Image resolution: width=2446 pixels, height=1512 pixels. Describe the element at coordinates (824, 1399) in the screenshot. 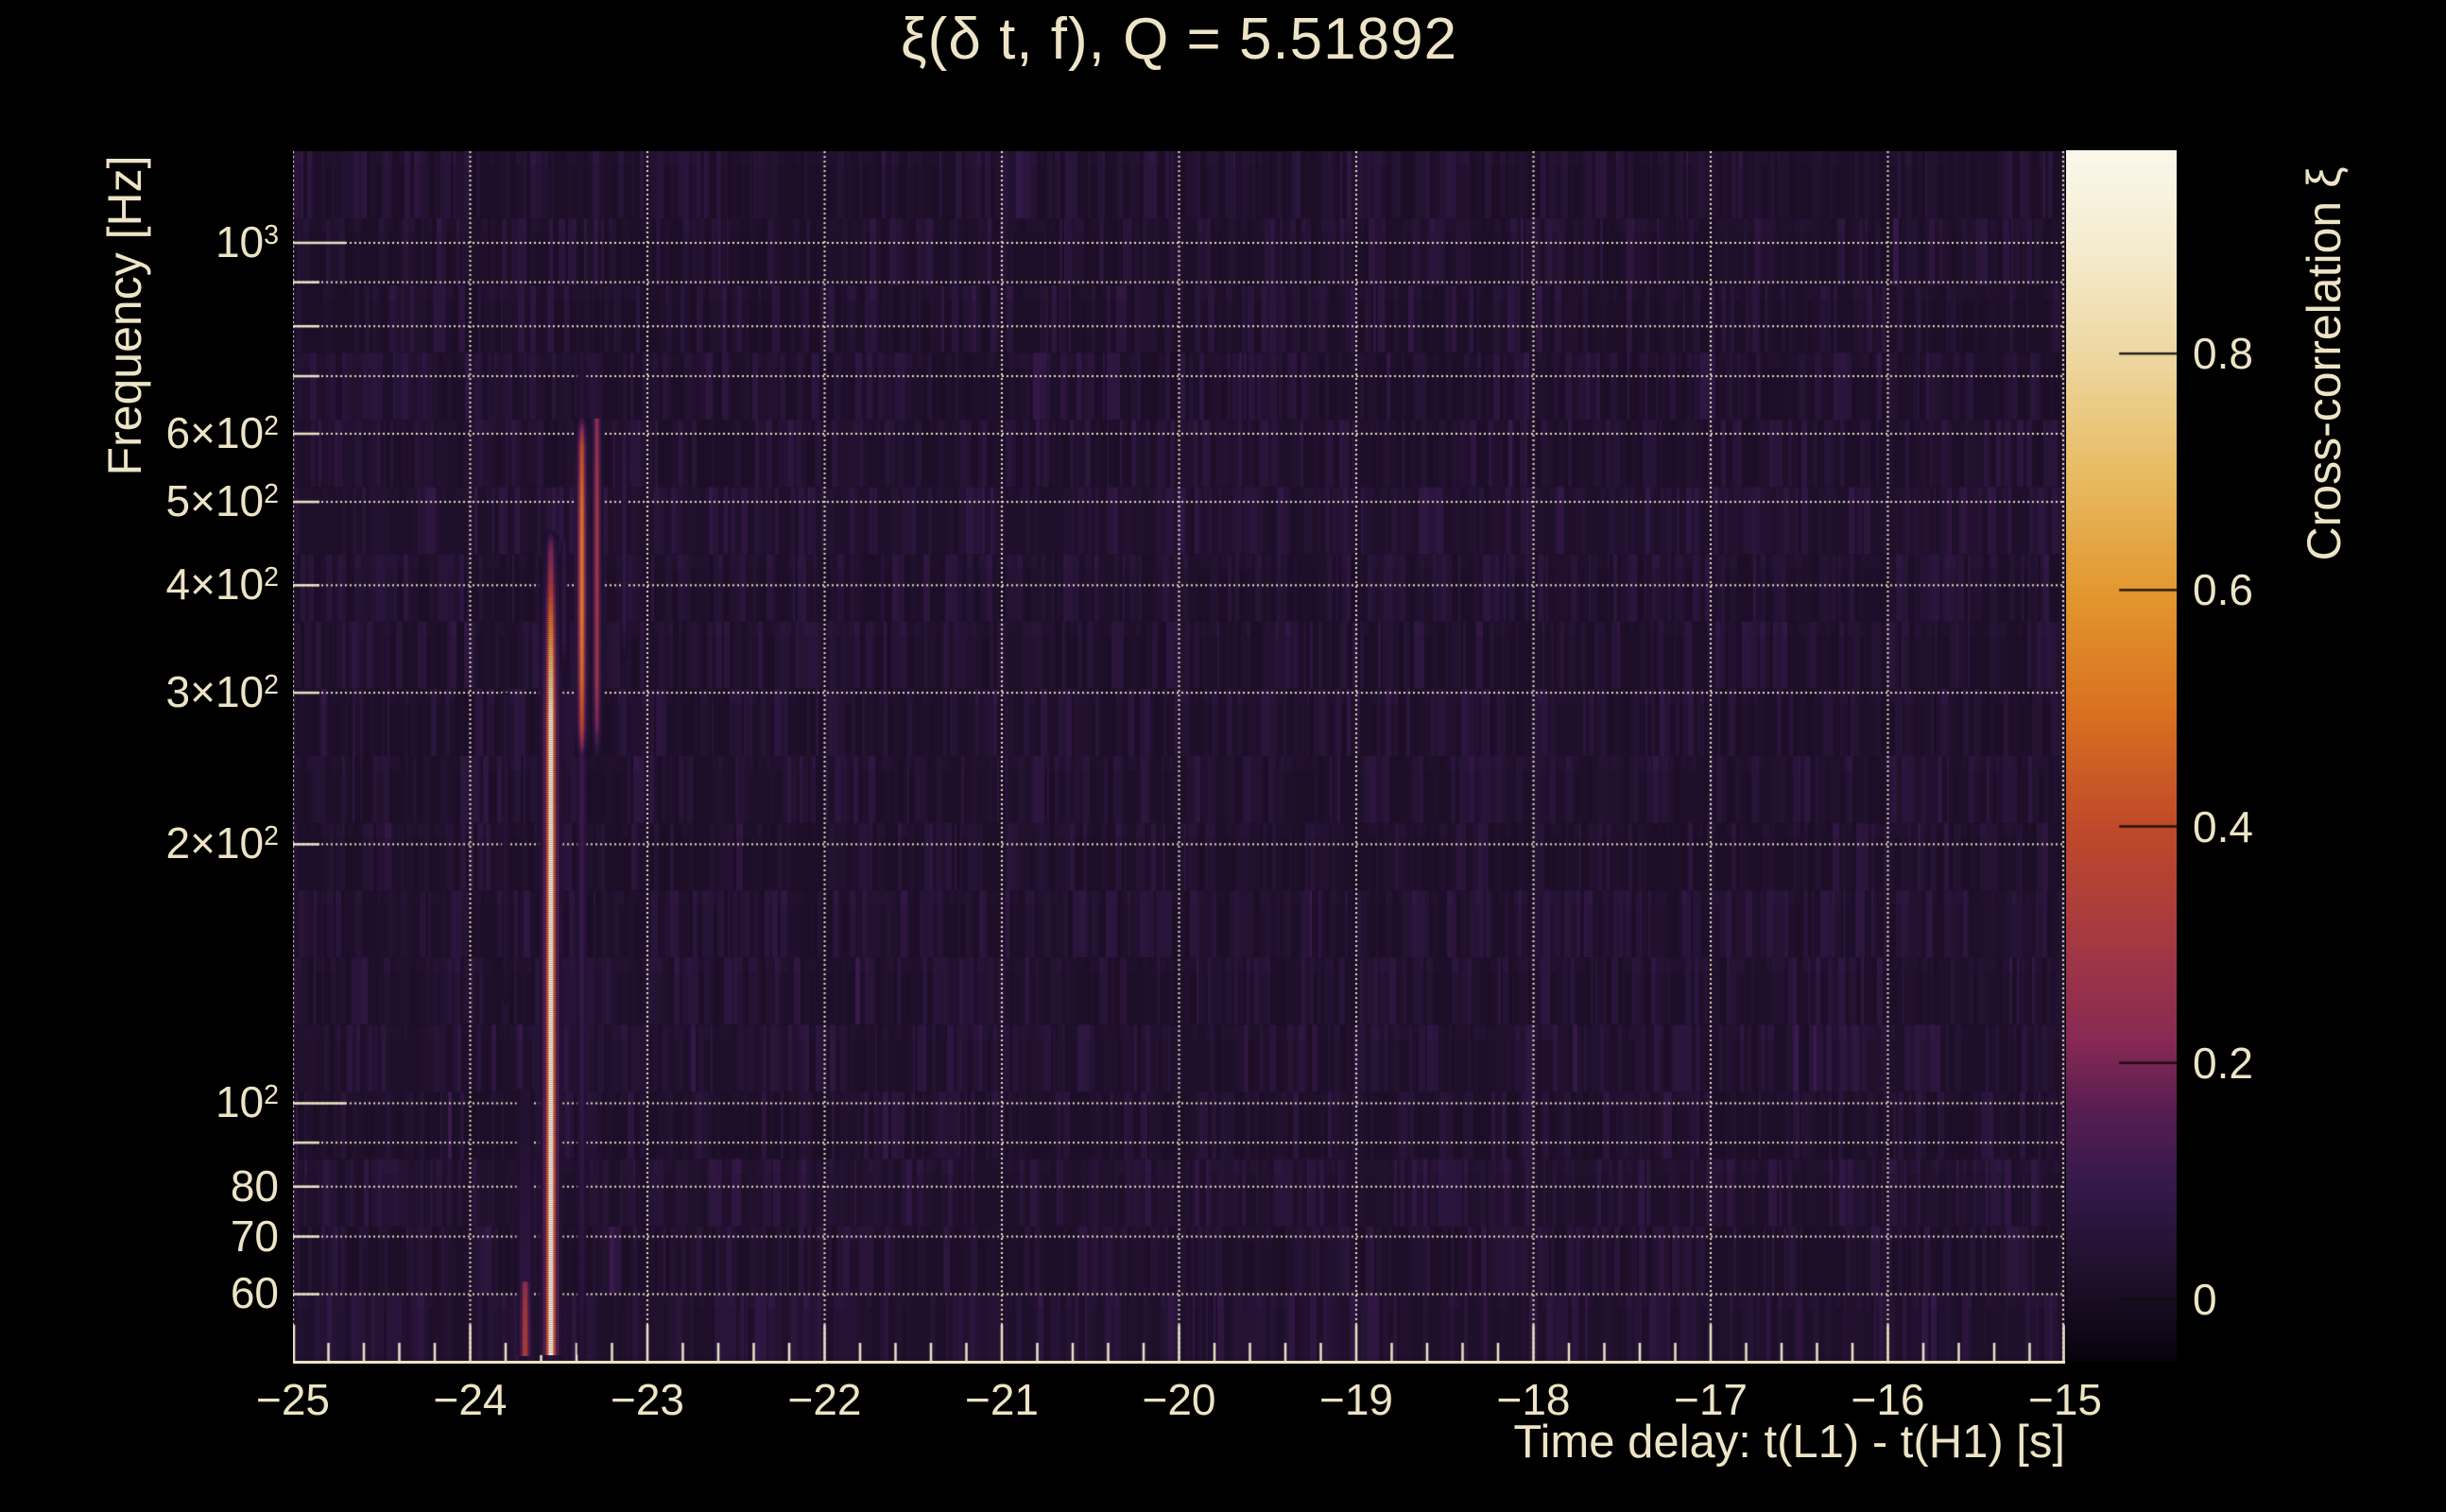

I see `x-tick-label: −22` at that location.